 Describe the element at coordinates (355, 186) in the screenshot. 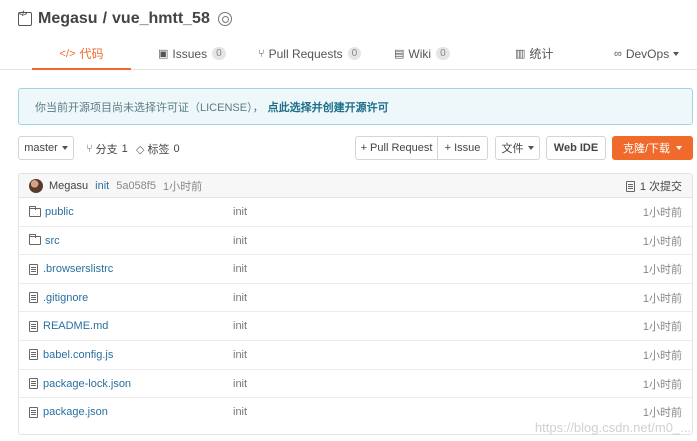

I see `latest-commit-bar: Megasu init 5a058f5 1小时前 1 次提交` at that location.